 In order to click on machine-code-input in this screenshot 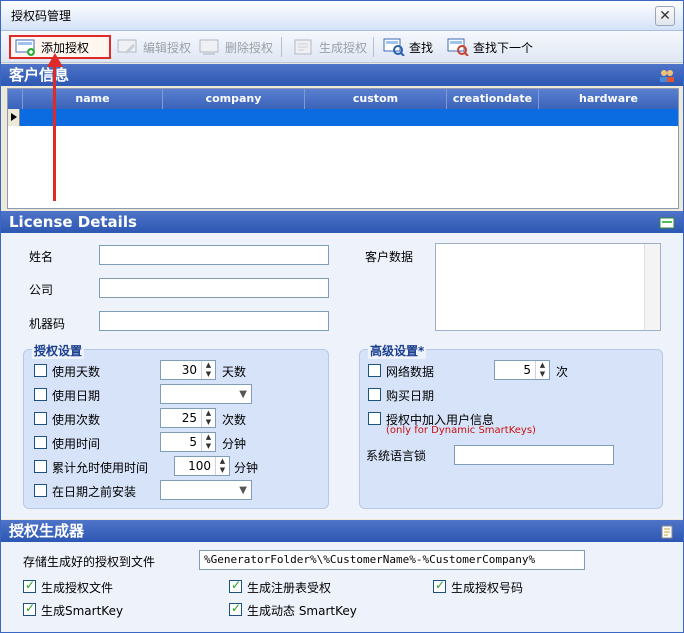, I will do `click(214, 321)`.